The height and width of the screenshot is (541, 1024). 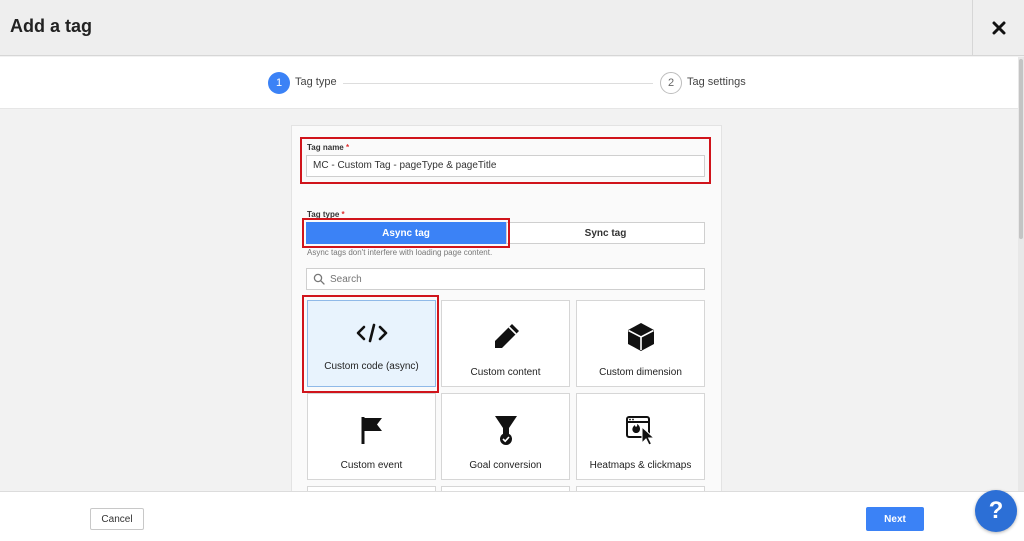 I want to click on tile-custom-event: Custom event, so click(x=371, y=436).